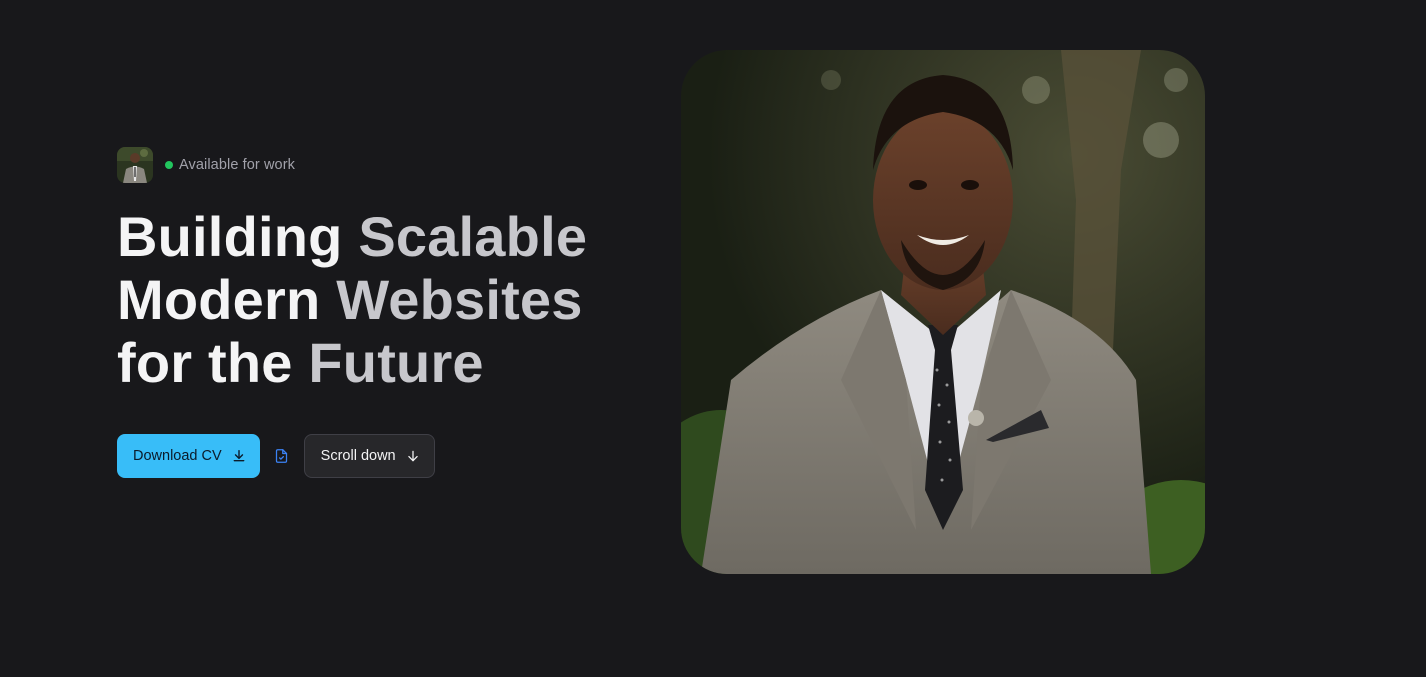  I want to click on headline-line-1: Building Scalable, so click(377, 236).